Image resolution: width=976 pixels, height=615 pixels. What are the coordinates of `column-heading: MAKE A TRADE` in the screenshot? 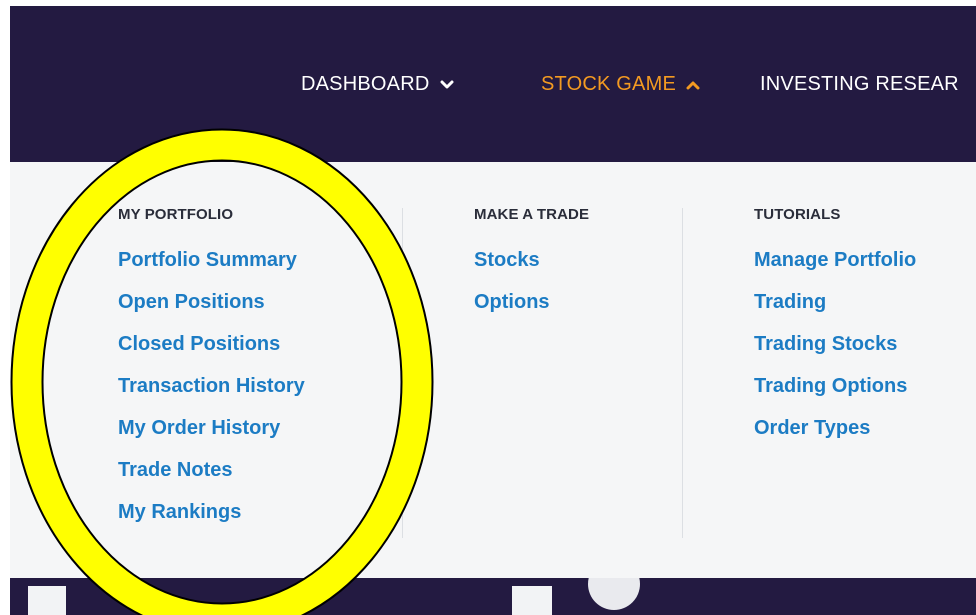 It's located at (532, 214).